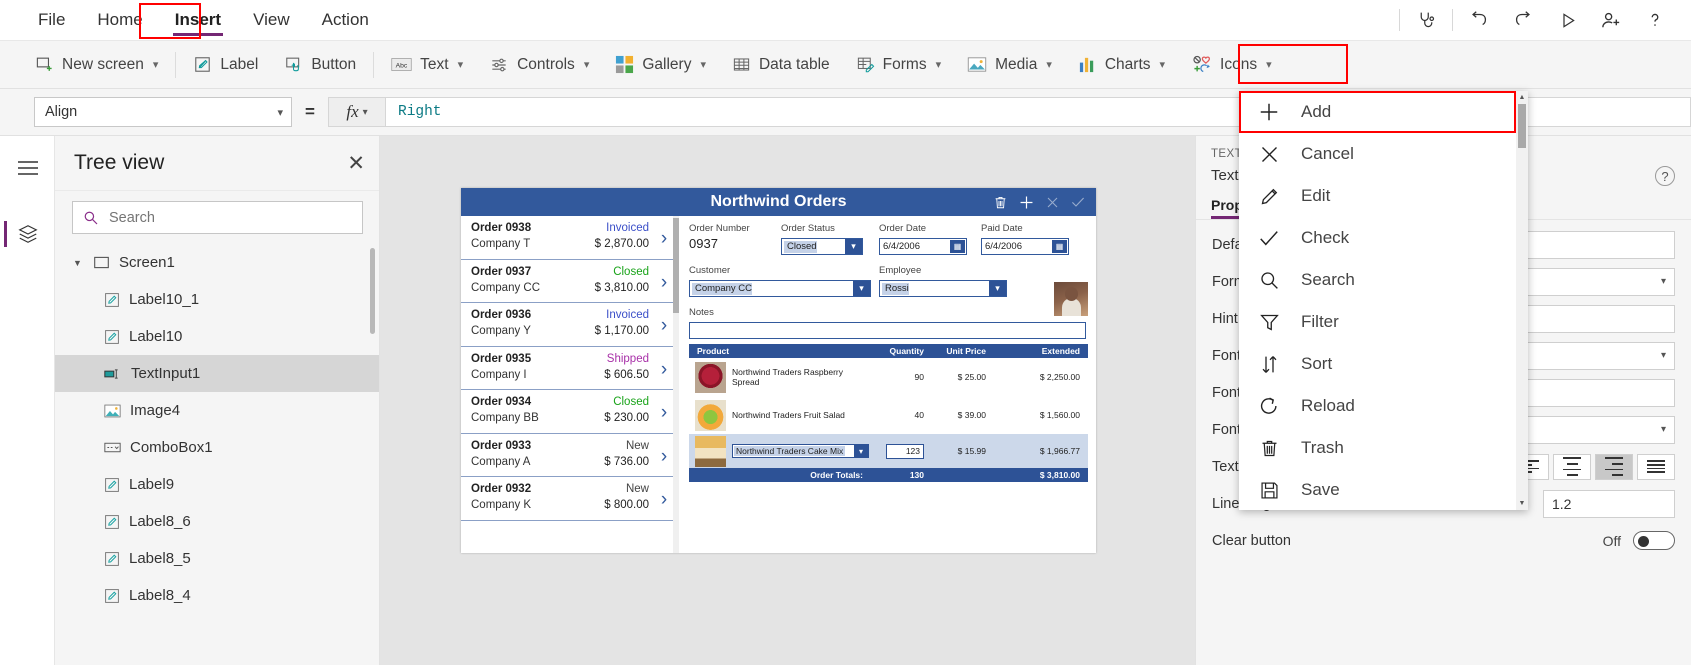 The image size is (1691, 665). What do you see at coordinates (1522, 126) in the screenshot?
I see `scrollbar-thumb` at bounding box center [1522, 126].